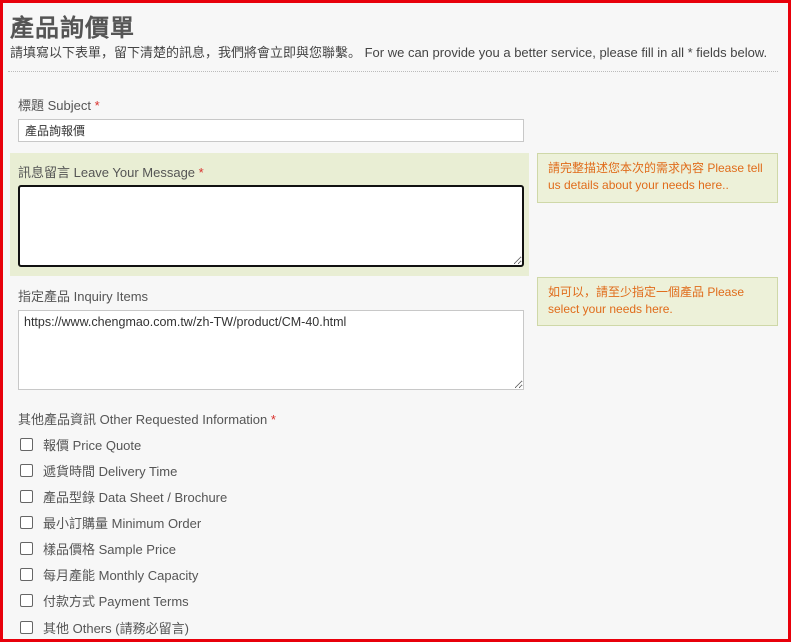  I want to click on subject-label-text: 標題 Subject, so click(54, 105).